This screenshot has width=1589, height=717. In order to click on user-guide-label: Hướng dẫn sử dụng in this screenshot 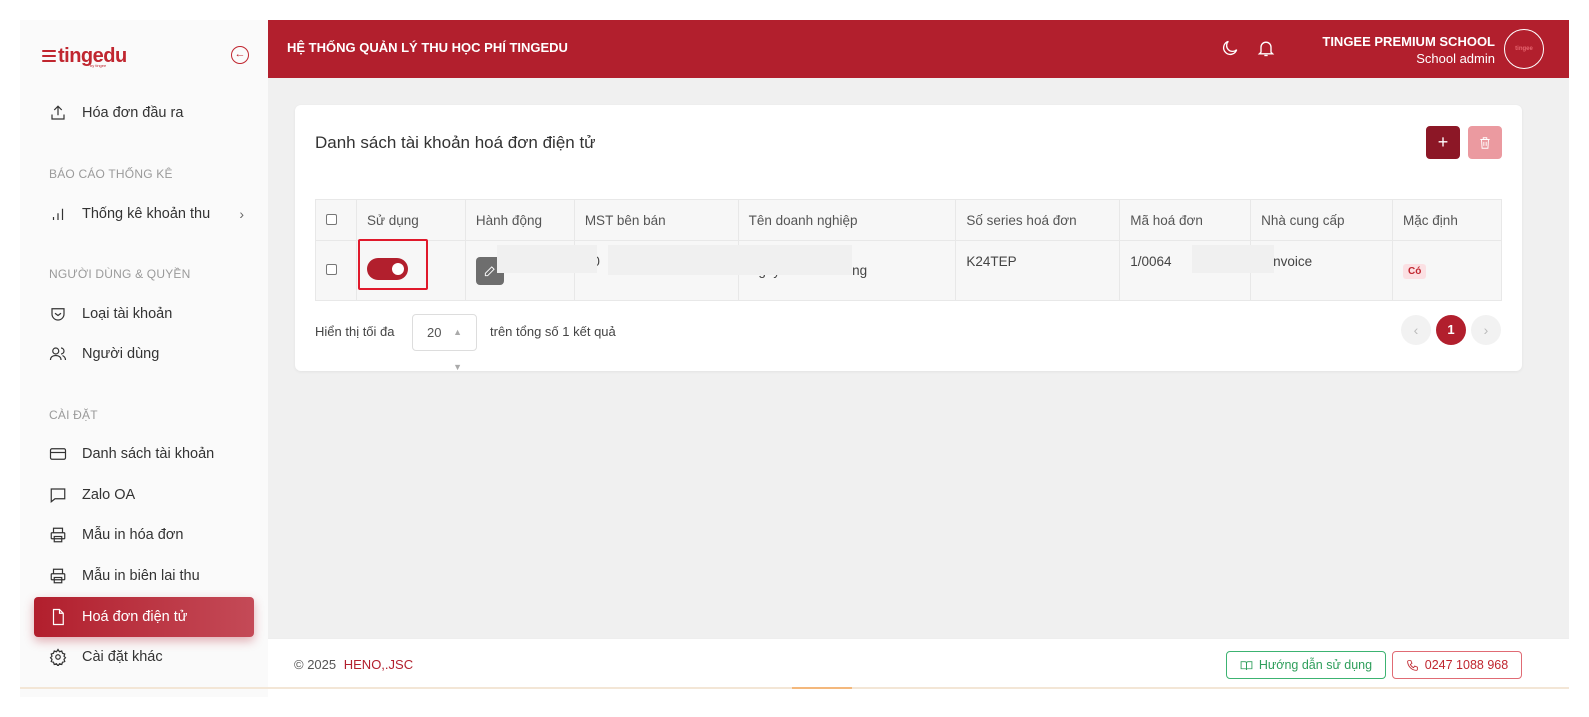, I will do `click(1315, 665)`.